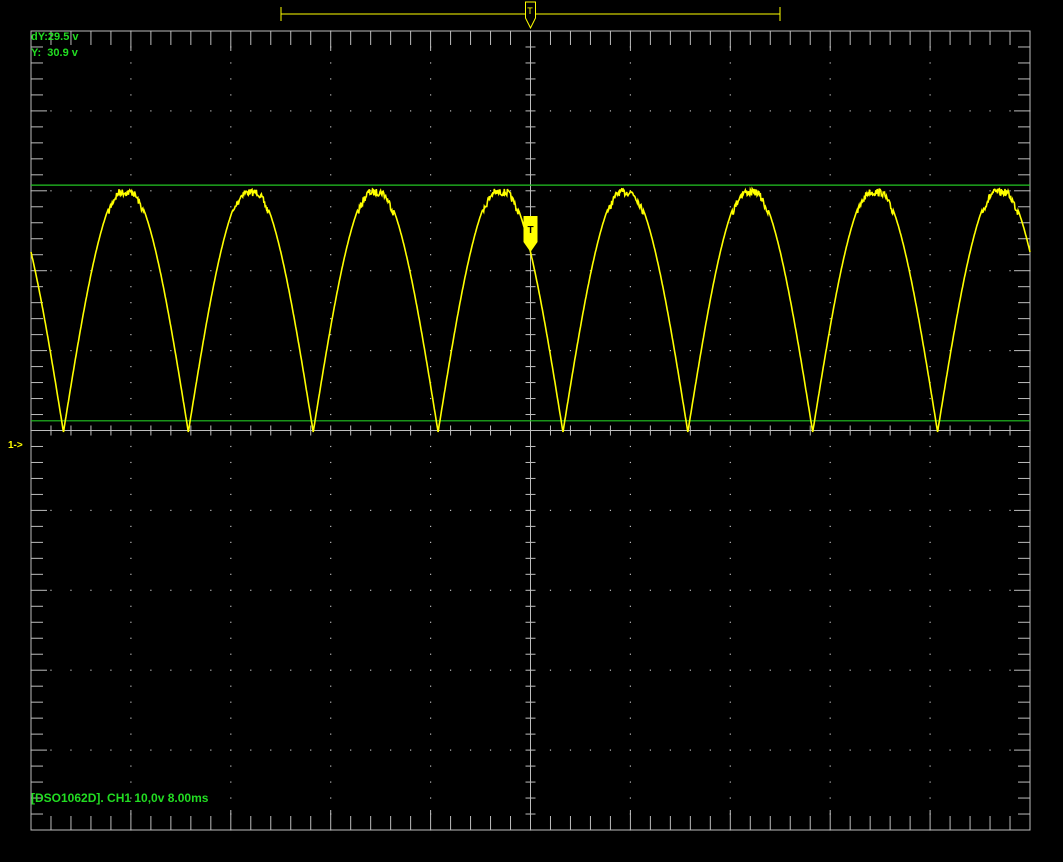 The image size is (1063, 862). Describe the element at coordinates (15, 445) in the screenshot. I see `channel-1-marker: 1->` at that location.